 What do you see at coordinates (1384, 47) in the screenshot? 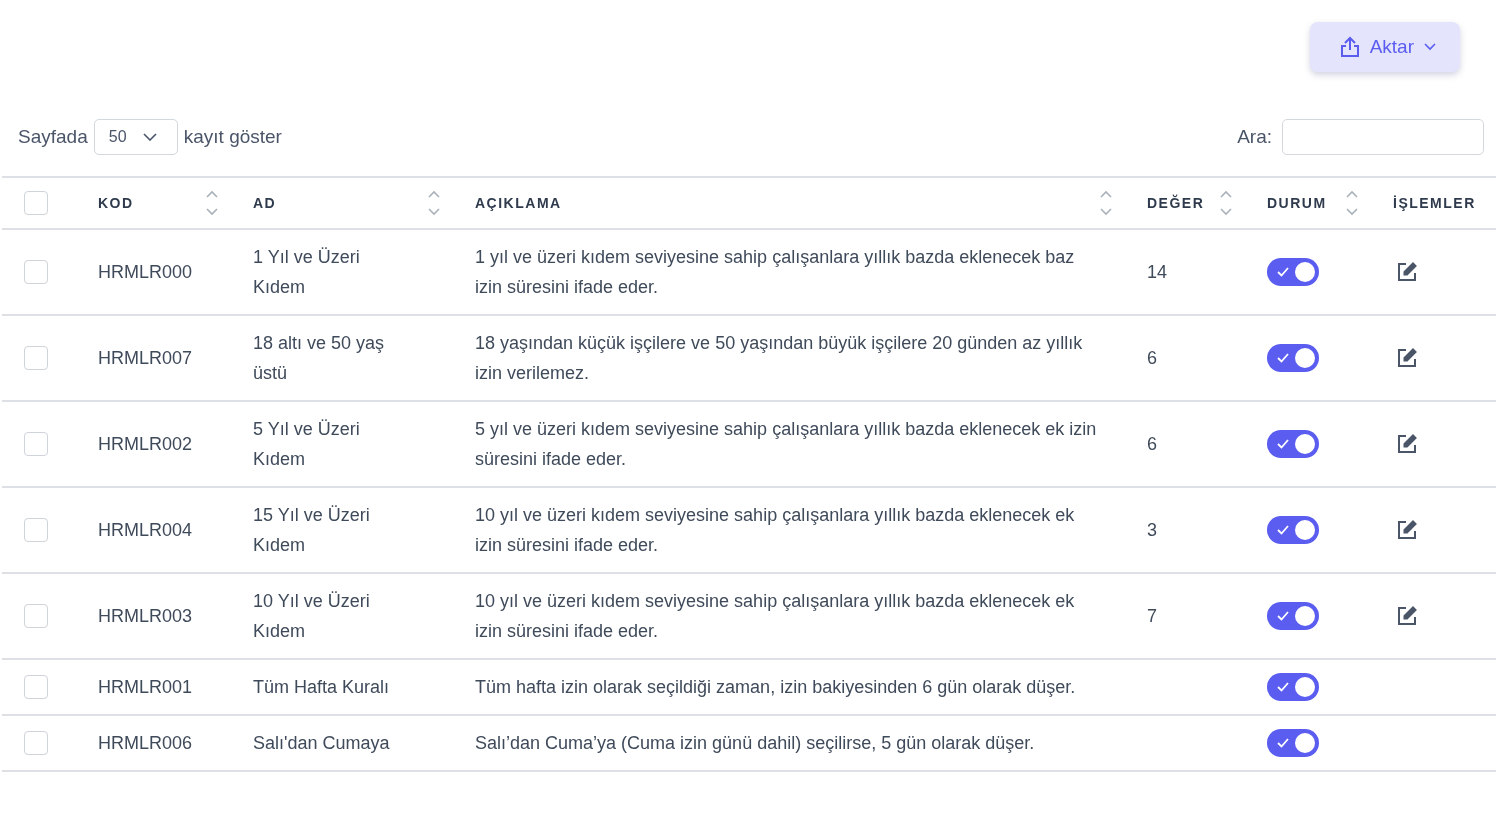
I see `export-button: Aktar` at bounding box center [1384, 47].